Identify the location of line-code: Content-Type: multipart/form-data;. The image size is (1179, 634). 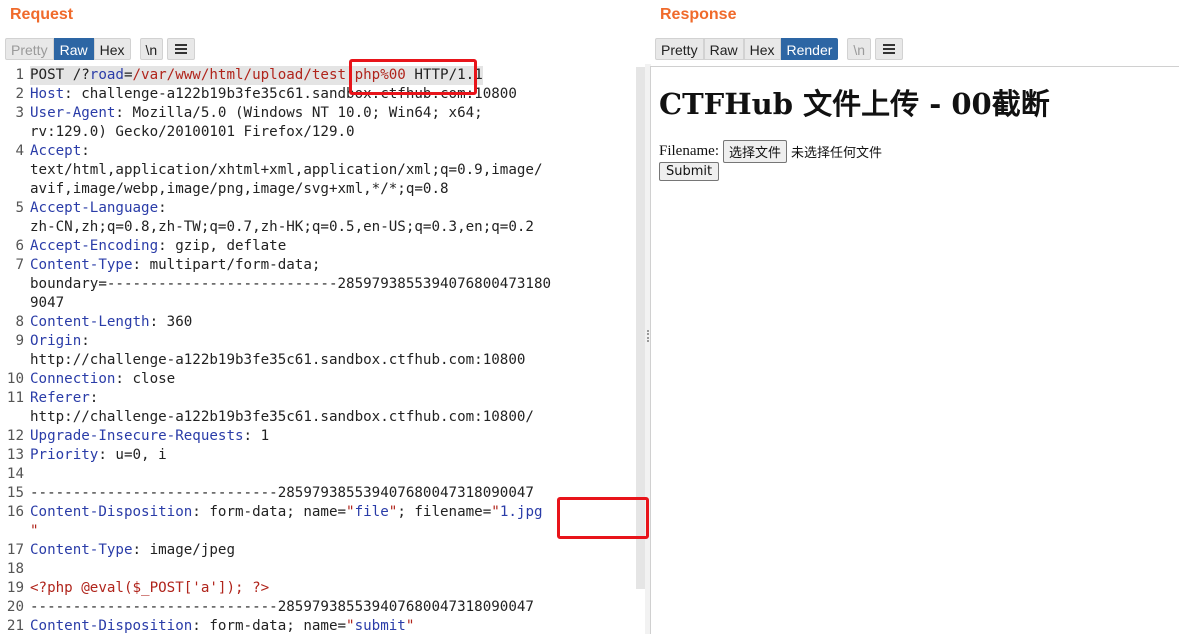
(175, 265).